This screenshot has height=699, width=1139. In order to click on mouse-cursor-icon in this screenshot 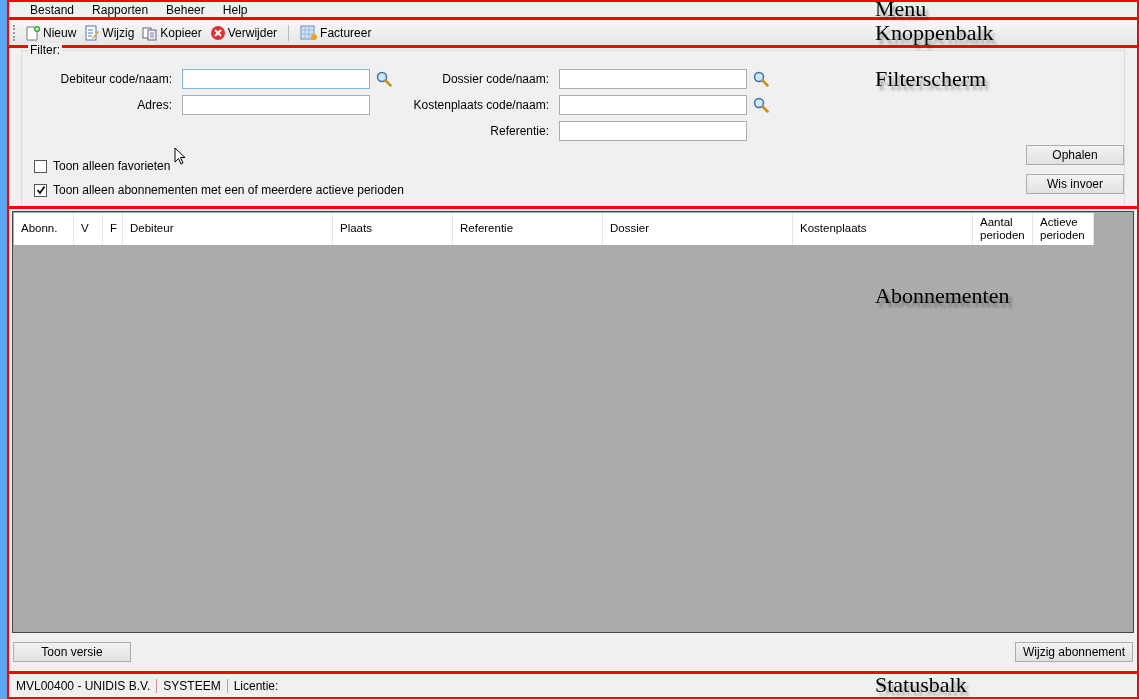, I will do `click(180, 156)`.